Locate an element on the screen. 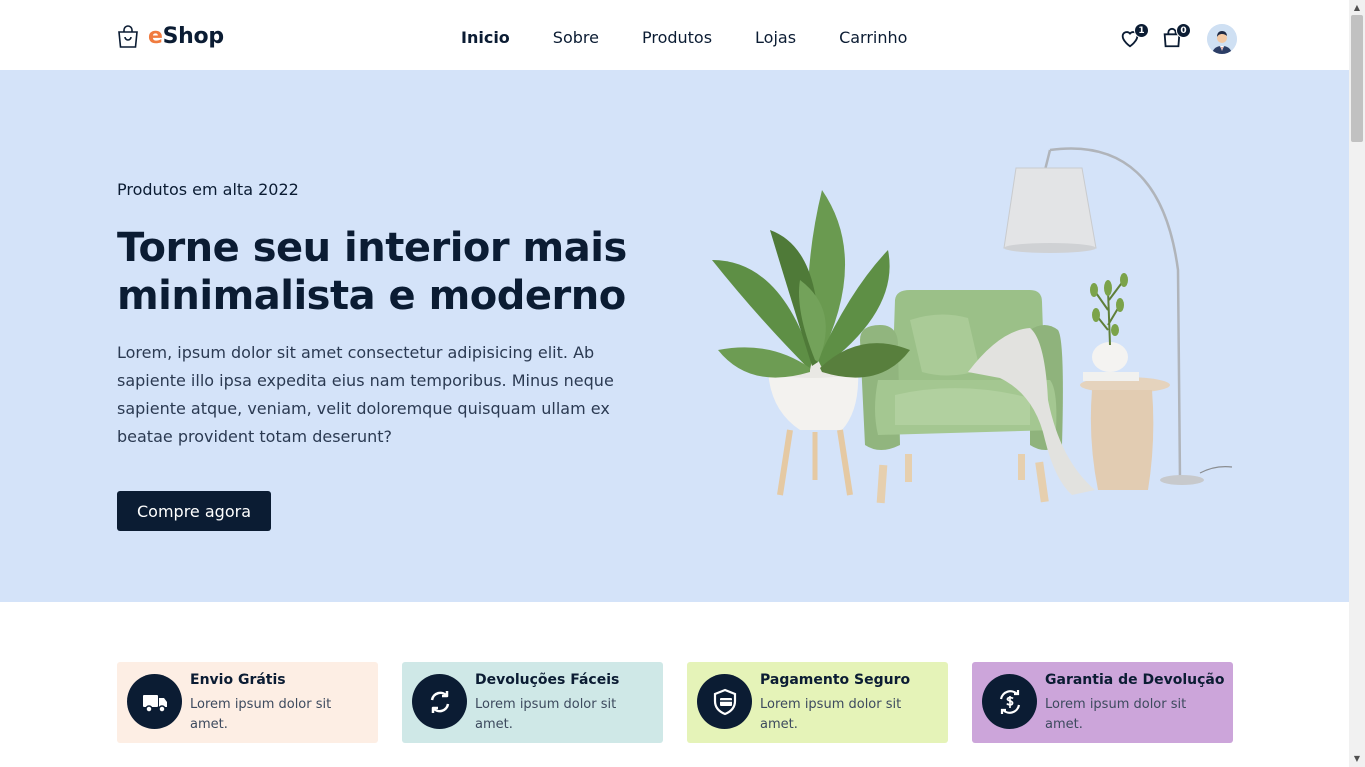  wishlist-count-badge: 1 is located at coordinates (1141, 30).